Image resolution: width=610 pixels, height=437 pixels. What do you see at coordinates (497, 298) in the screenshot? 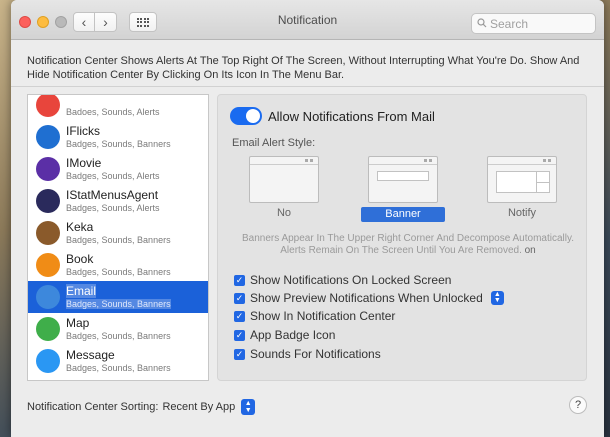
I see `preview-popup-stepper: ▲ ▼` at bounding box center [497, 298].